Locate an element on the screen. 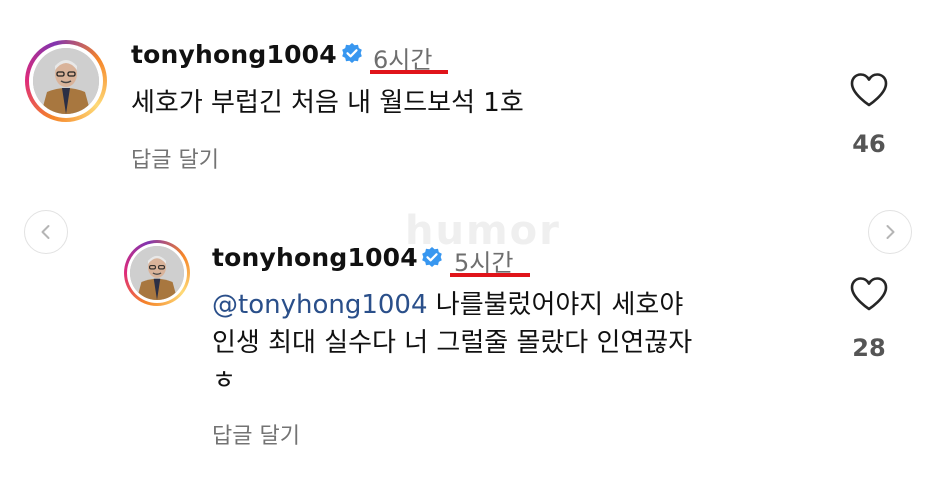 The width and height of the screenshot is (936, 483). reply-username: tonyhong1004 is located at coordinates (315, 257).